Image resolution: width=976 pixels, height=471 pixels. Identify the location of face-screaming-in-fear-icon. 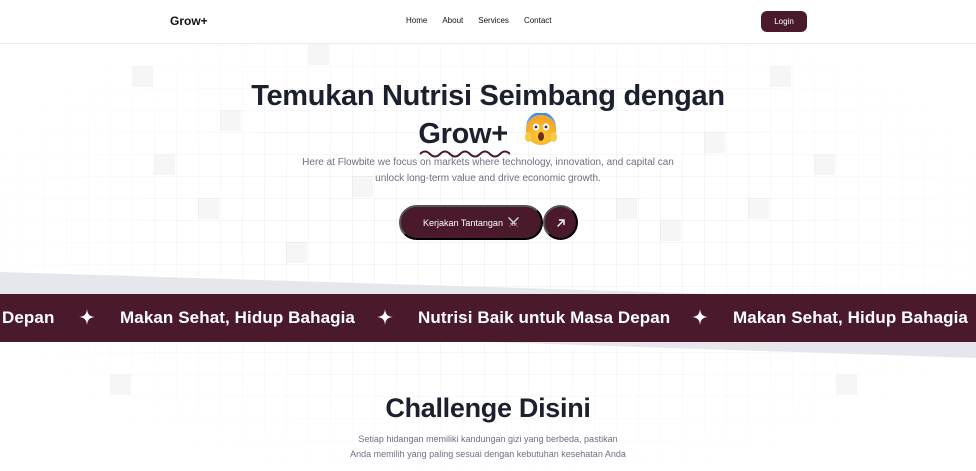
(540, 129).